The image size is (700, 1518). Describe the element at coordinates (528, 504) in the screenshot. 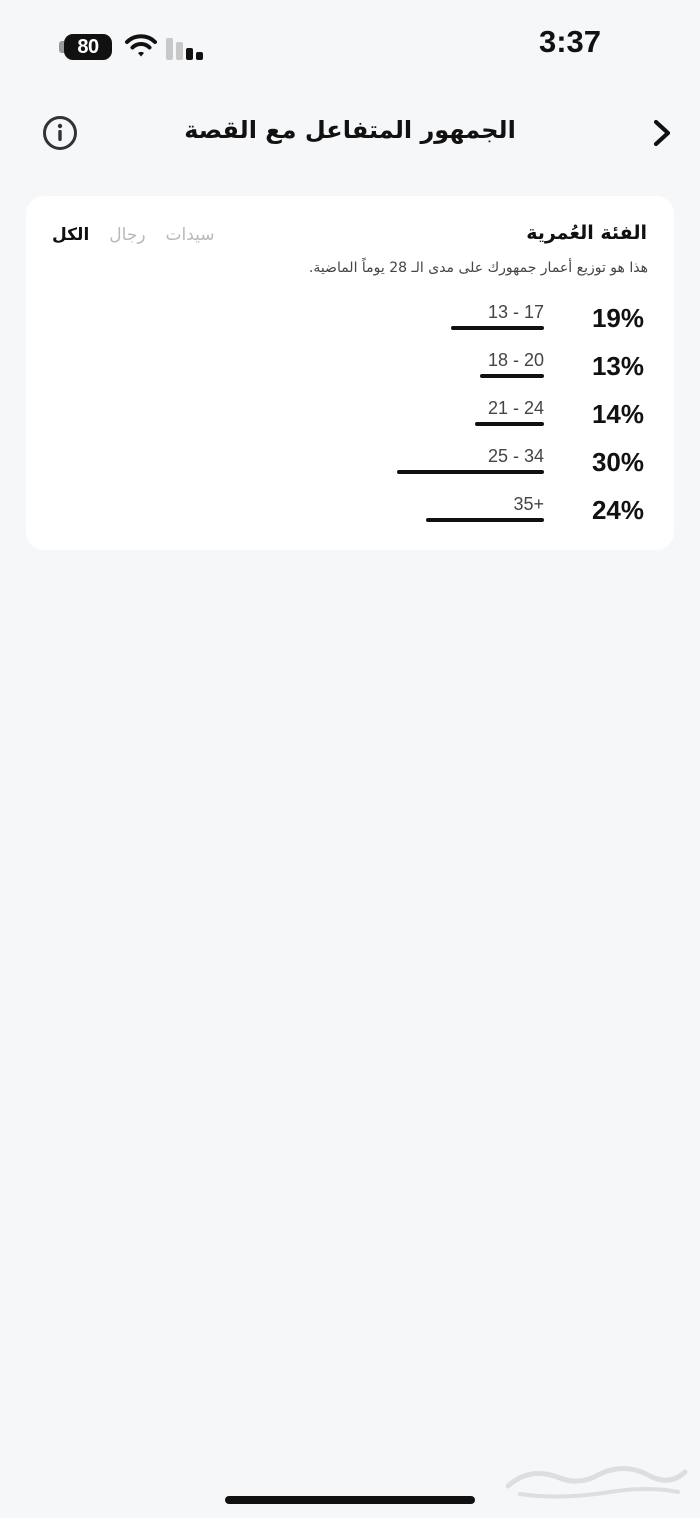

I see `age-range-label: 35+` at that location.